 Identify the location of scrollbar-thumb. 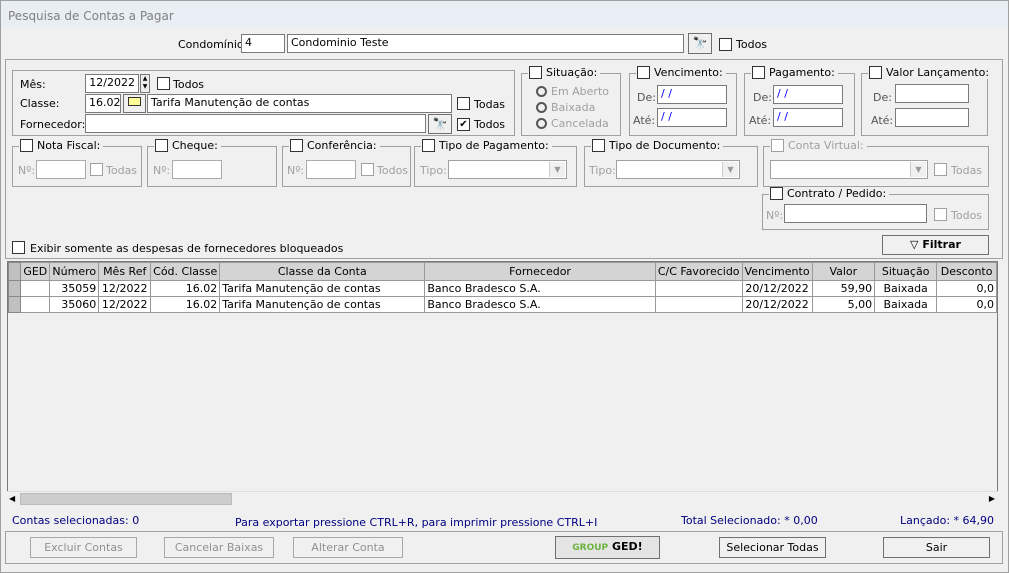
(126, 499).